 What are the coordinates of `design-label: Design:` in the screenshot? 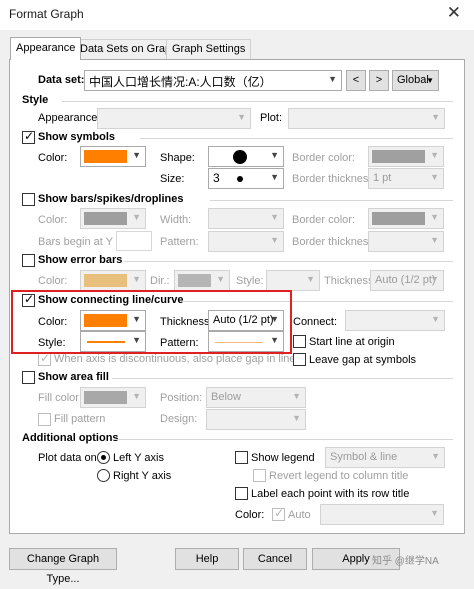 It's located at (179, 419).